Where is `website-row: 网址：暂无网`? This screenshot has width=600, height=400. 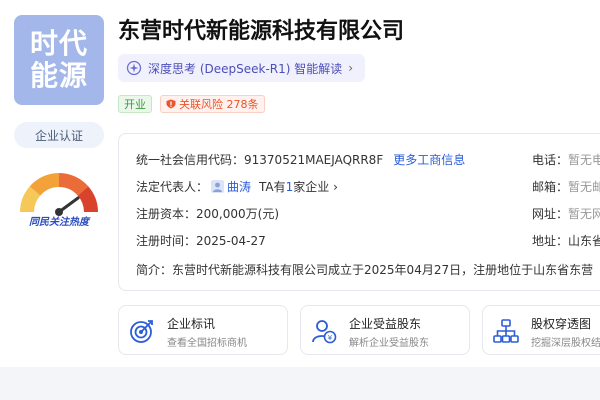
website-row: 网址：暂无网 is located at coordinates (566, 213).